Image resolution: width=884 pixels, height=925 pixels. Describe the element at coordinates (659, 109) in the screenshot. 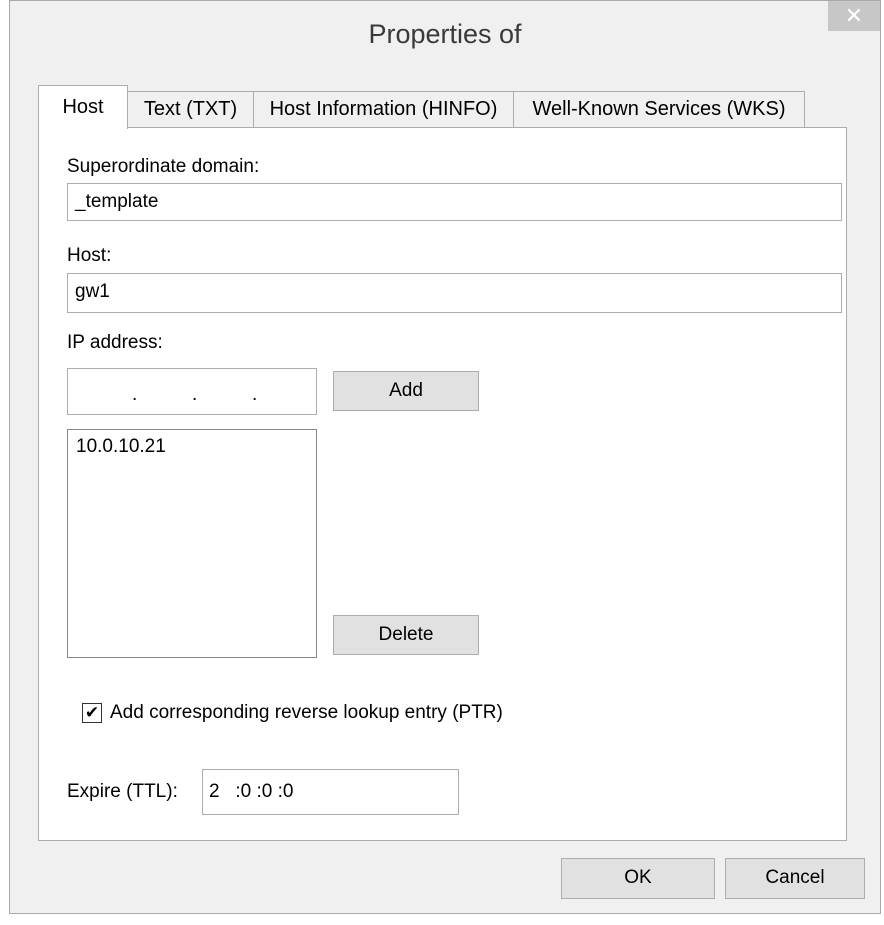

I see `tab-well-known-services-wks: Well-Known Services (WKS)` at that location.